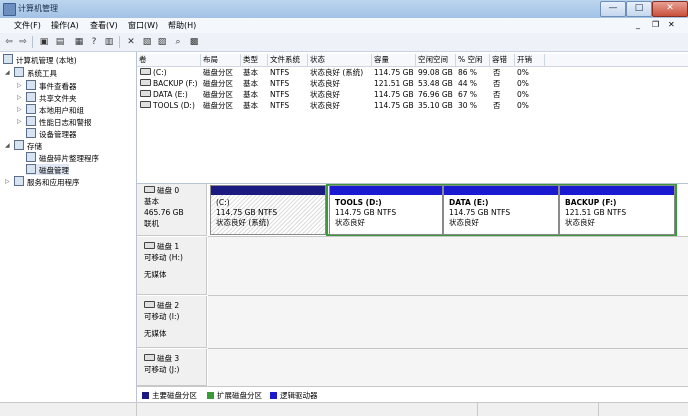 The height and width of the screenshot is (416, 688). Describe the element at coordinates (175, 358) in the screenshot. I see `disk-3-name: 磁盘 3` at that location.